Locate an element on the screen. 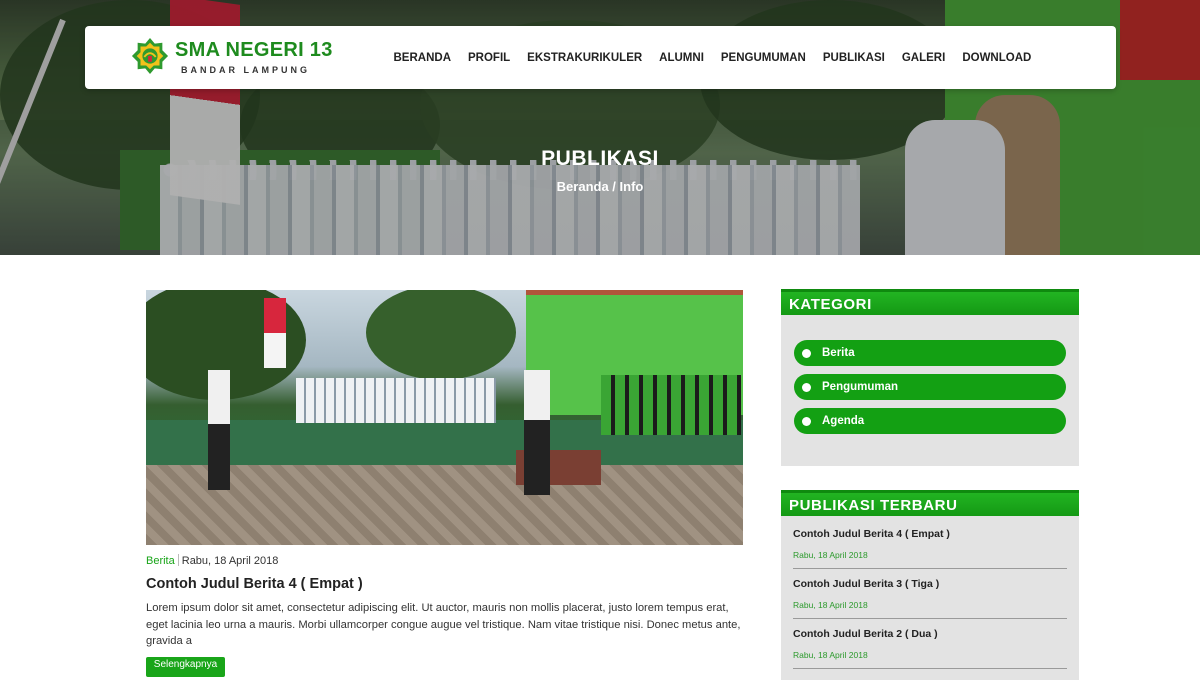 The height and width of the screenshot is (680, 1200). category-item-agenda: Agenda is located at coordinates (930, 421).